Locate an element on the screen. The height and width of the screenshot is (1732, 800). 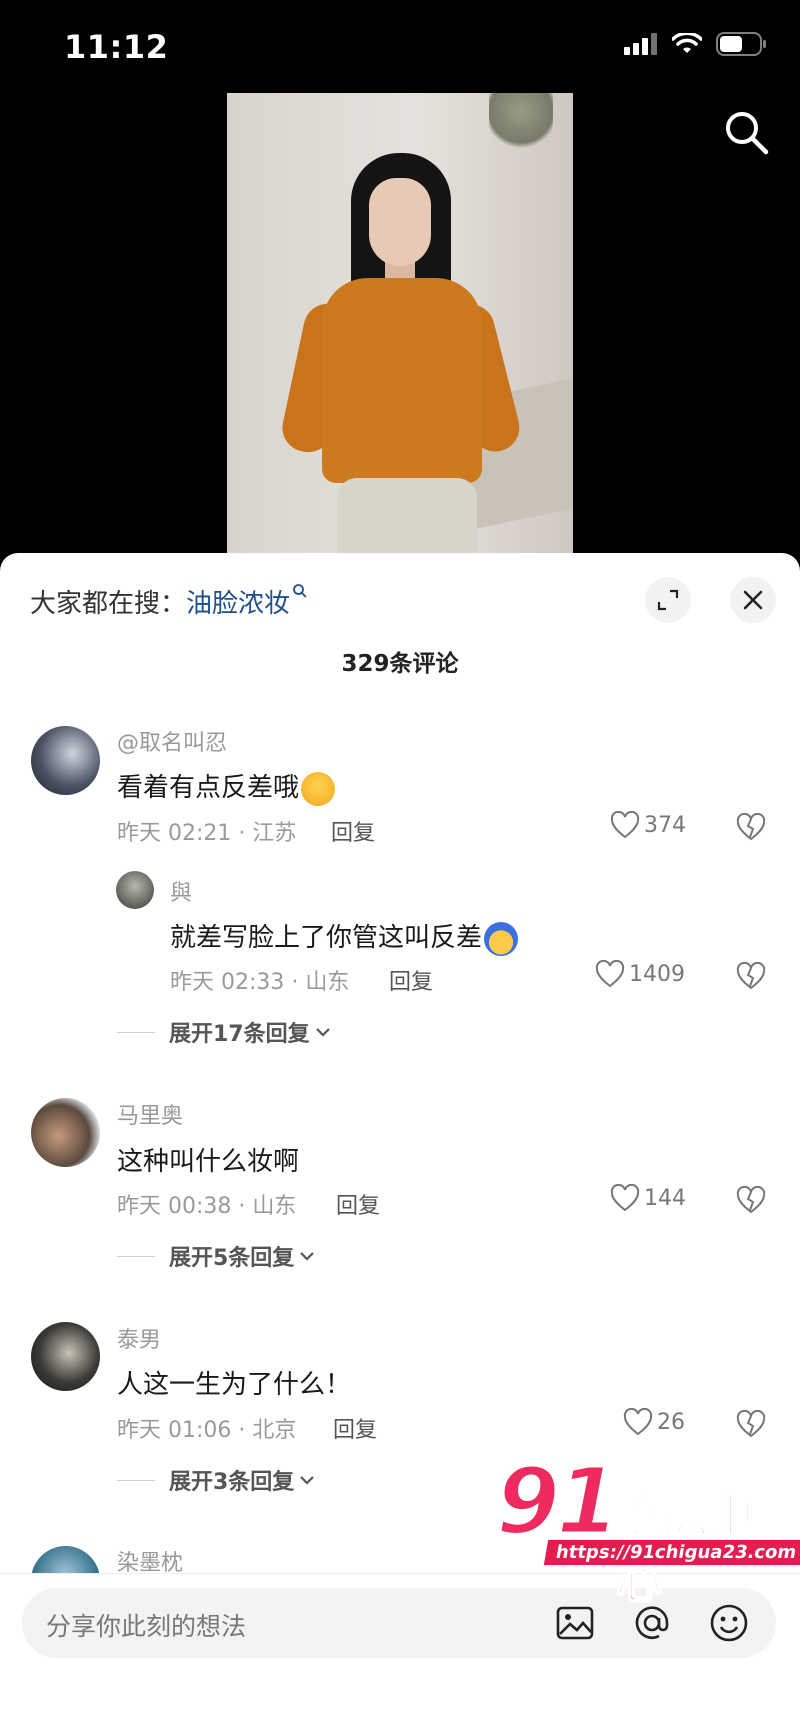
trending-prefix: 大家都在搜： is located at coordinates (108, 604).